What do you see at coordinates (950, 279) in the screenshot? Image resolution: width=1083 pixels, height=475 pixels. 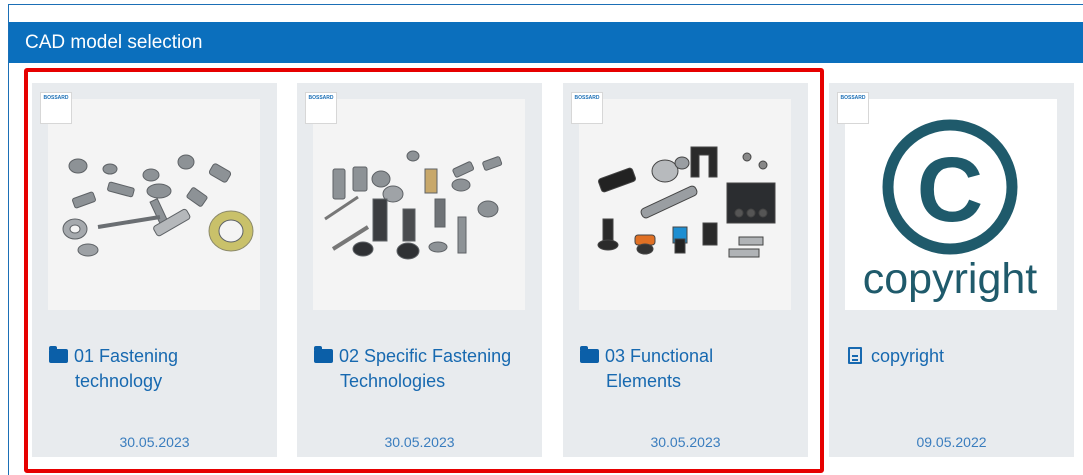 I see `copyright-image-text: copyright` at bounding box center [950, 279].